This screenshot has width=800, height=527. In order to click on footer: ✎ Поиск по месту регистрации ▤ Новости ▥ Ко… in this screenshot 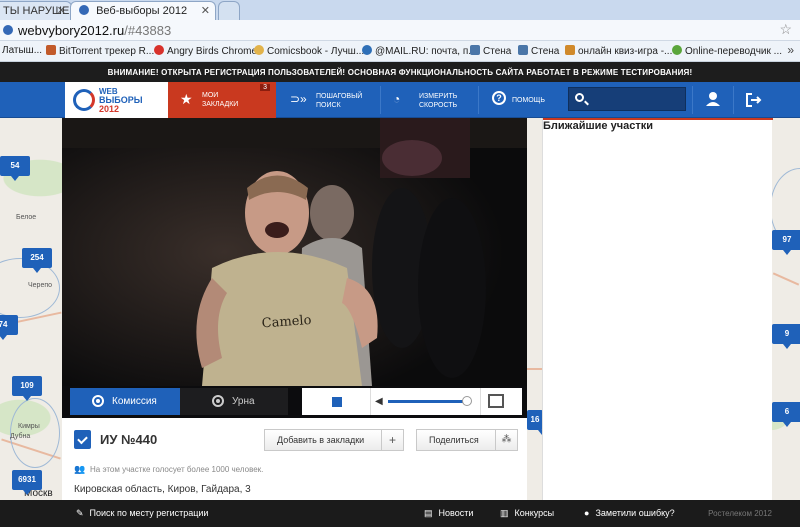, I will do `click(400, 513)`.